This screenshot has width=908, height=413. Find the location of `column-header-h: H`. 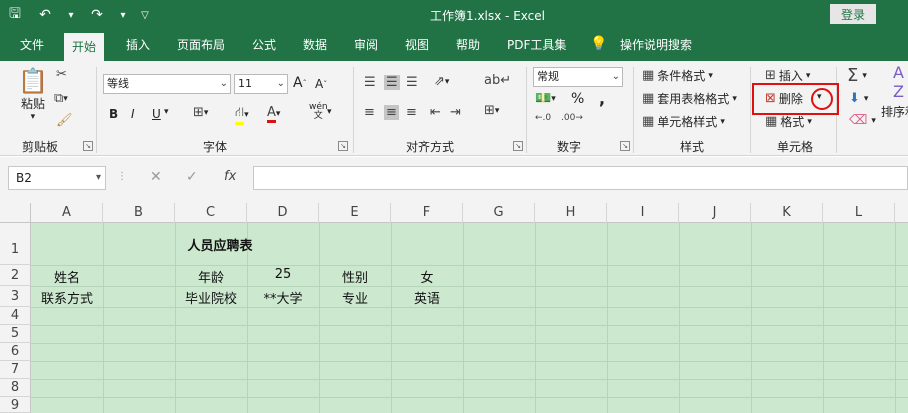

column-header-h: H is located at coordinates (571, 213).